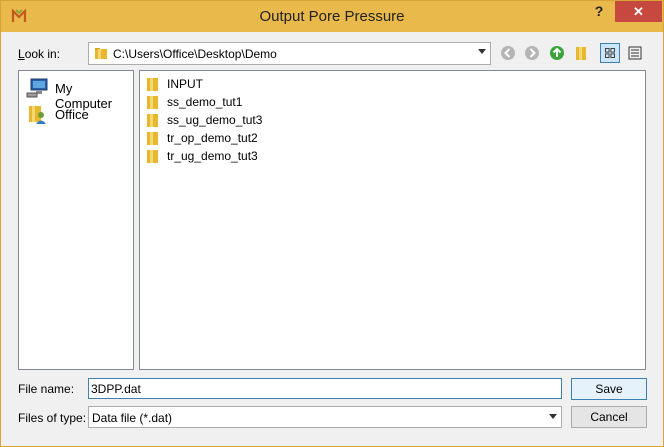  What do you see at coordinates (635, 53) in the screenshot?
I see `detail-view-icon` at bounding box center [635, 53].